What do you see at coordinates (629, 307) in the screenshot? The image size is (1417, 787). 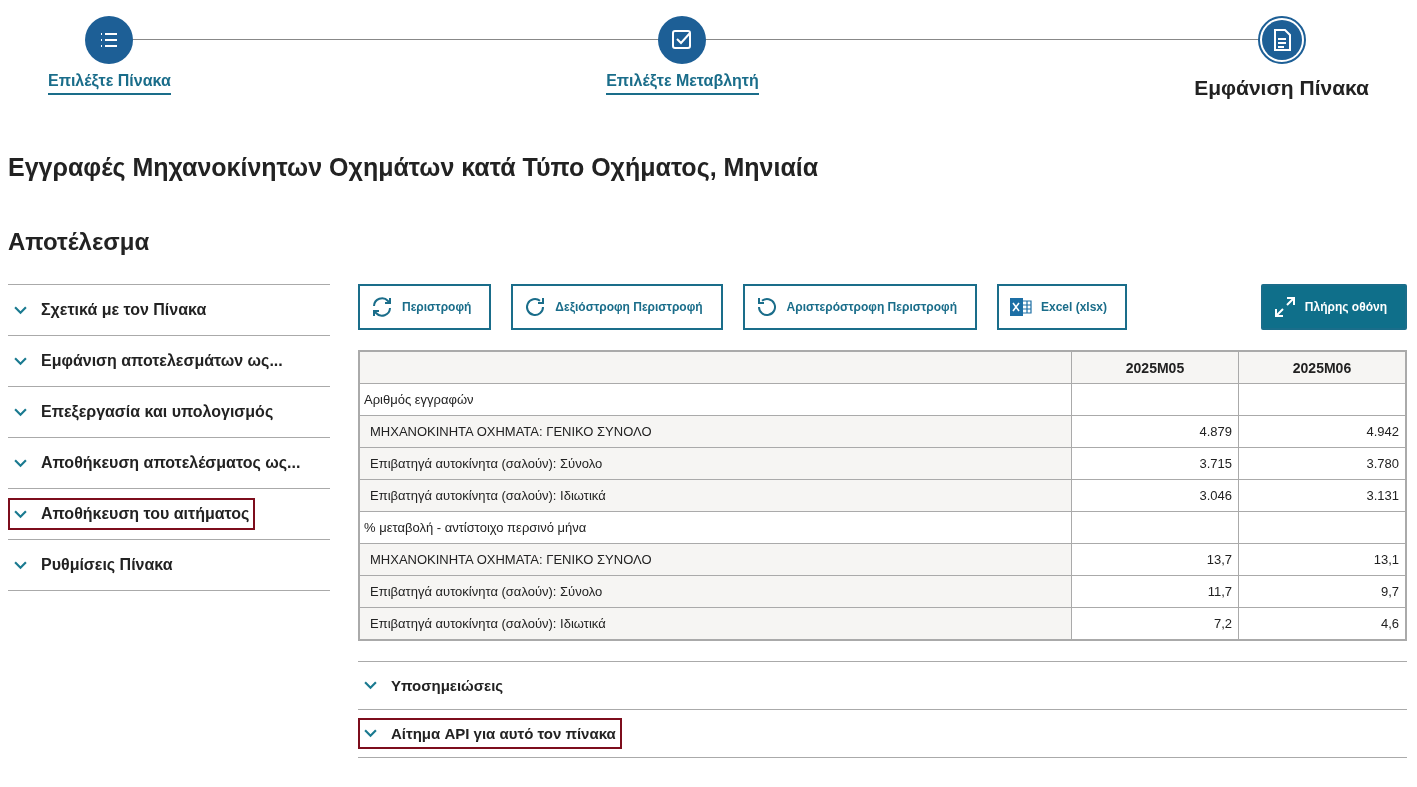 I see `button-label: Δεξιόστροφη Περιστροφή` at bounding box center [629, 307].